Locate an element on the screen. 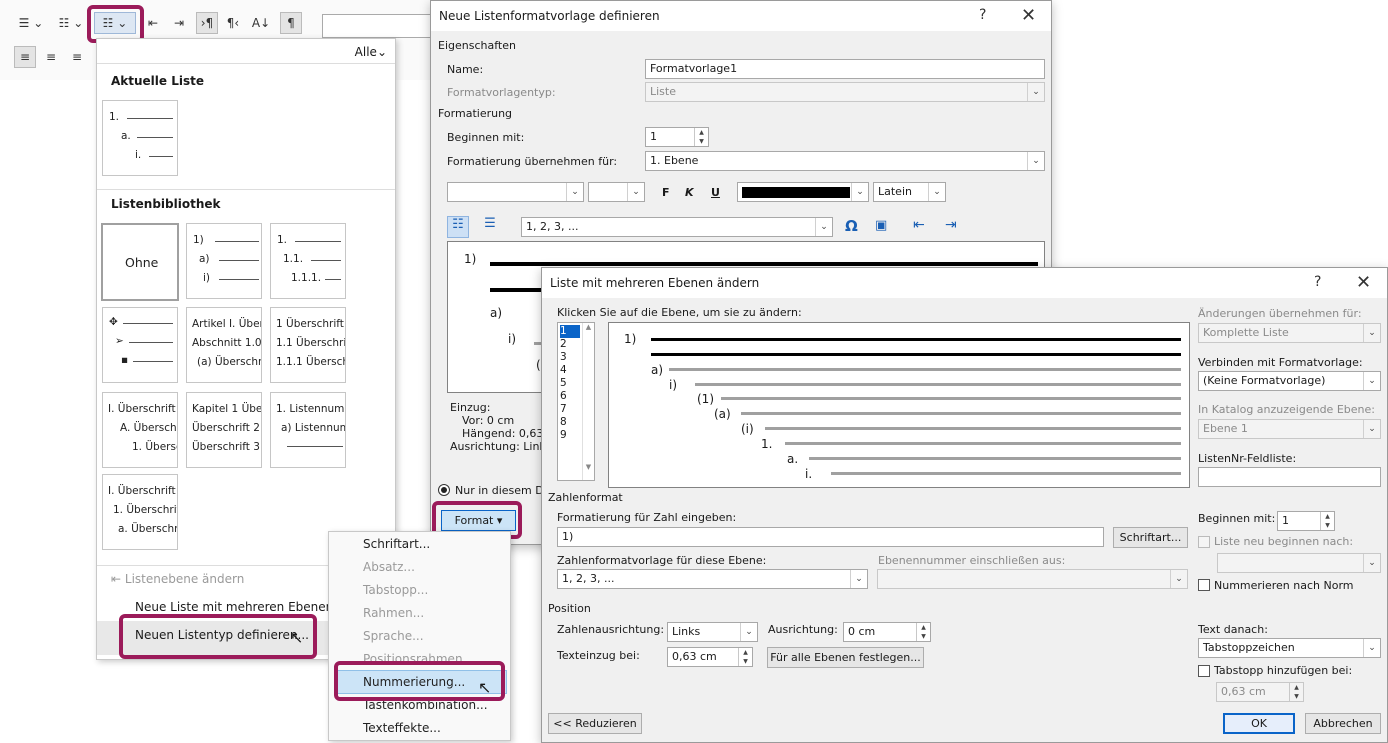 This screenshot has width=1388, height=743. color-select: ⌄ is located at coordinates (803, 192).